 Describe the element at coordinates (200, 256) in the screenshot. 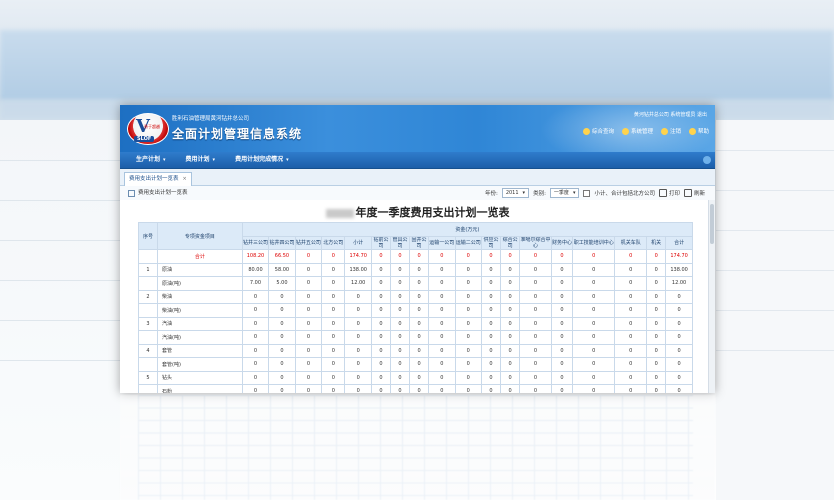

I see `row-item-name: 合计` at that location.